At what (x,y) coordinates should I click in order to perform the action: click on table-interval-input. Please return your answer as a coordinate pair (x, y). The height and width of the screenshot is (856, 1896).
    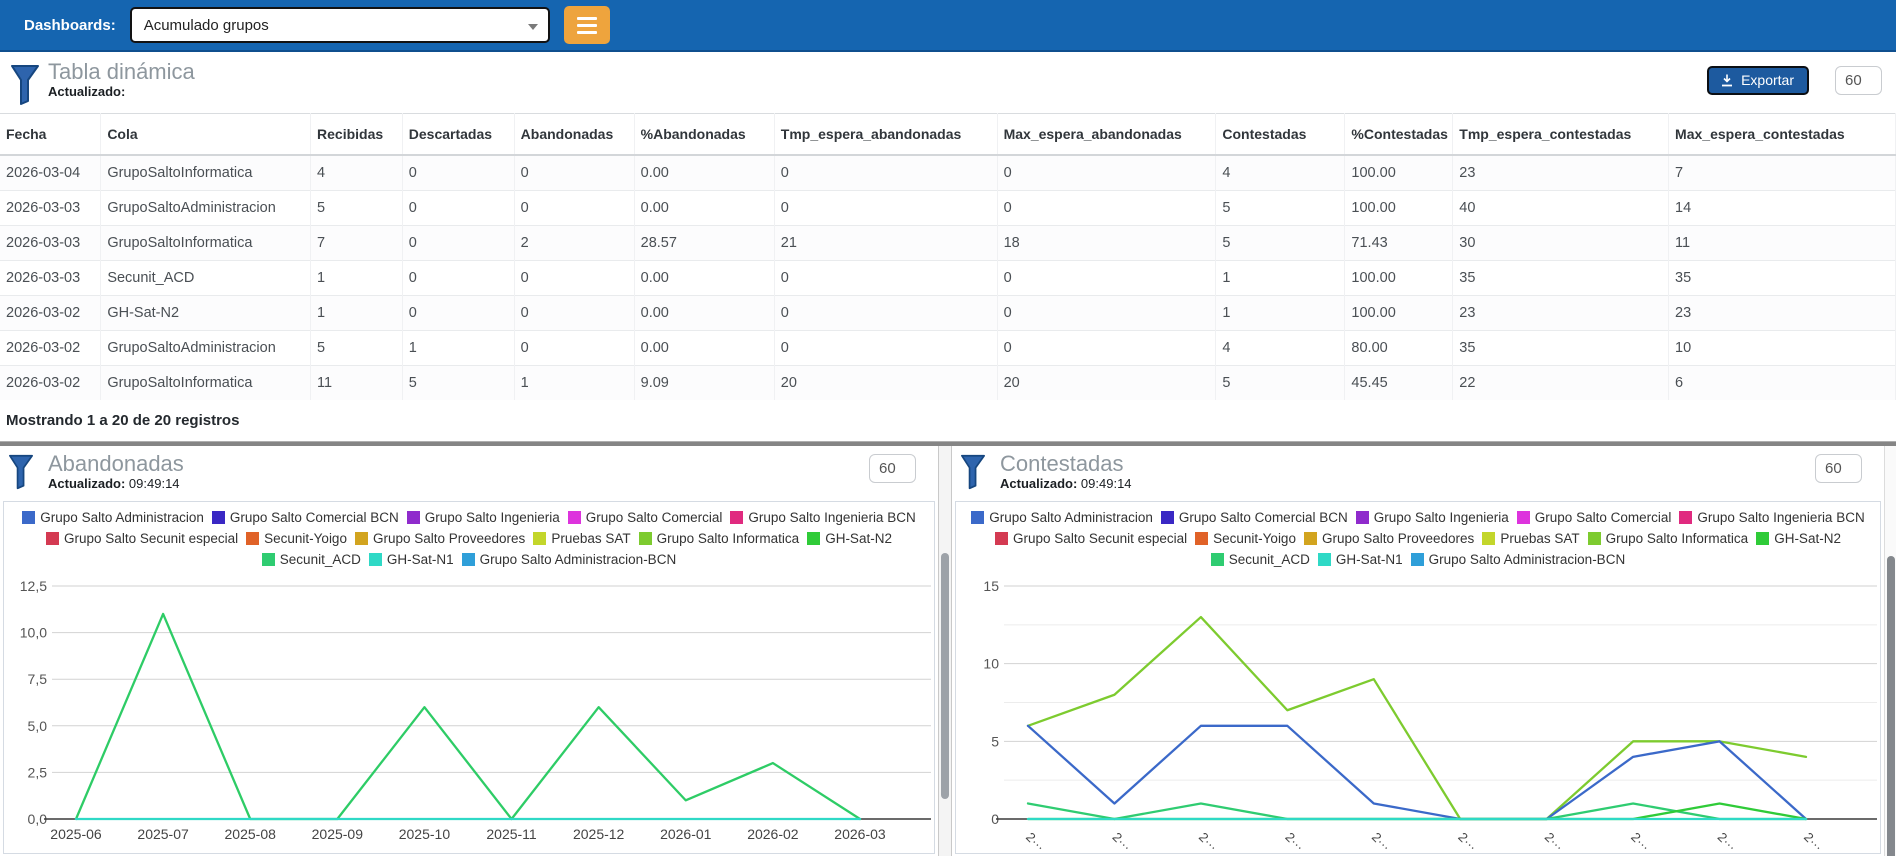
    Looking at the image, I should click on (1858, 80).